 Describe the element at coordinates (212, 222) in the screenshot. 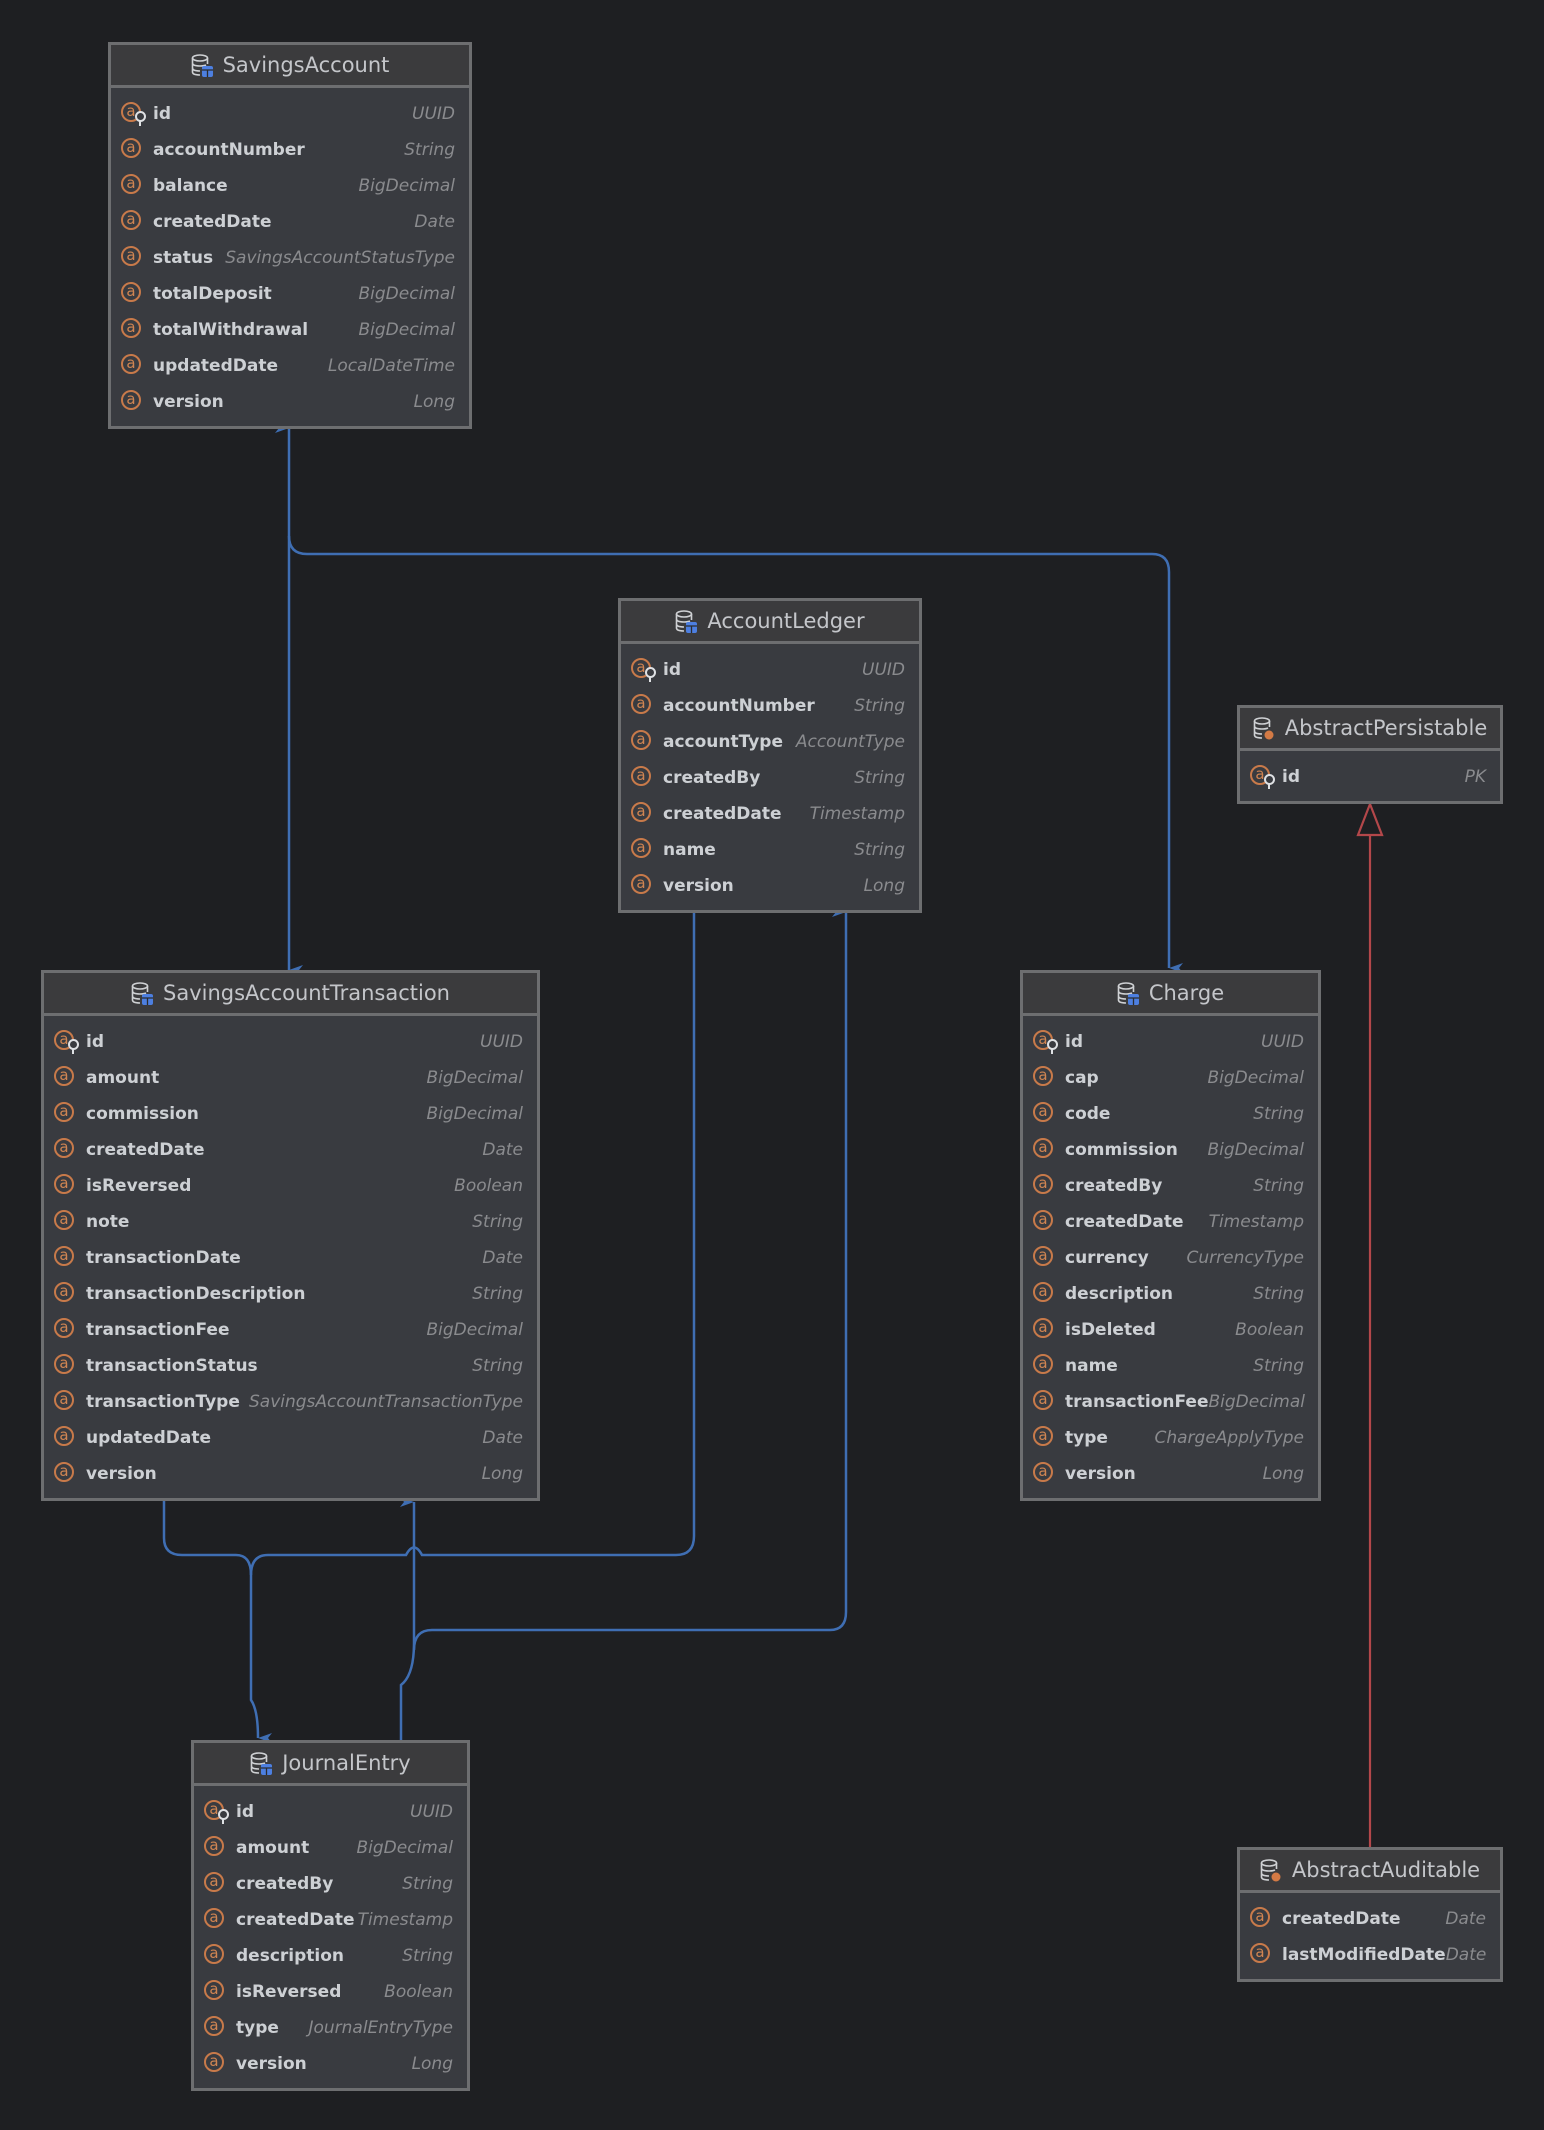

I see `field-name: createdDate` at that location.